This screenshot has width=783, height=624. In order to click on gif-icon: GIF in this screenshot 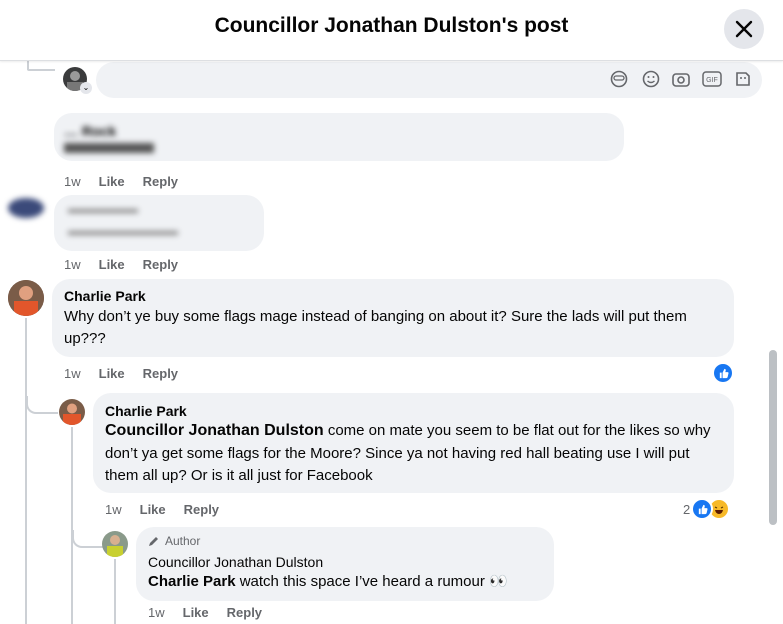, I will do `click(712, 79)`.